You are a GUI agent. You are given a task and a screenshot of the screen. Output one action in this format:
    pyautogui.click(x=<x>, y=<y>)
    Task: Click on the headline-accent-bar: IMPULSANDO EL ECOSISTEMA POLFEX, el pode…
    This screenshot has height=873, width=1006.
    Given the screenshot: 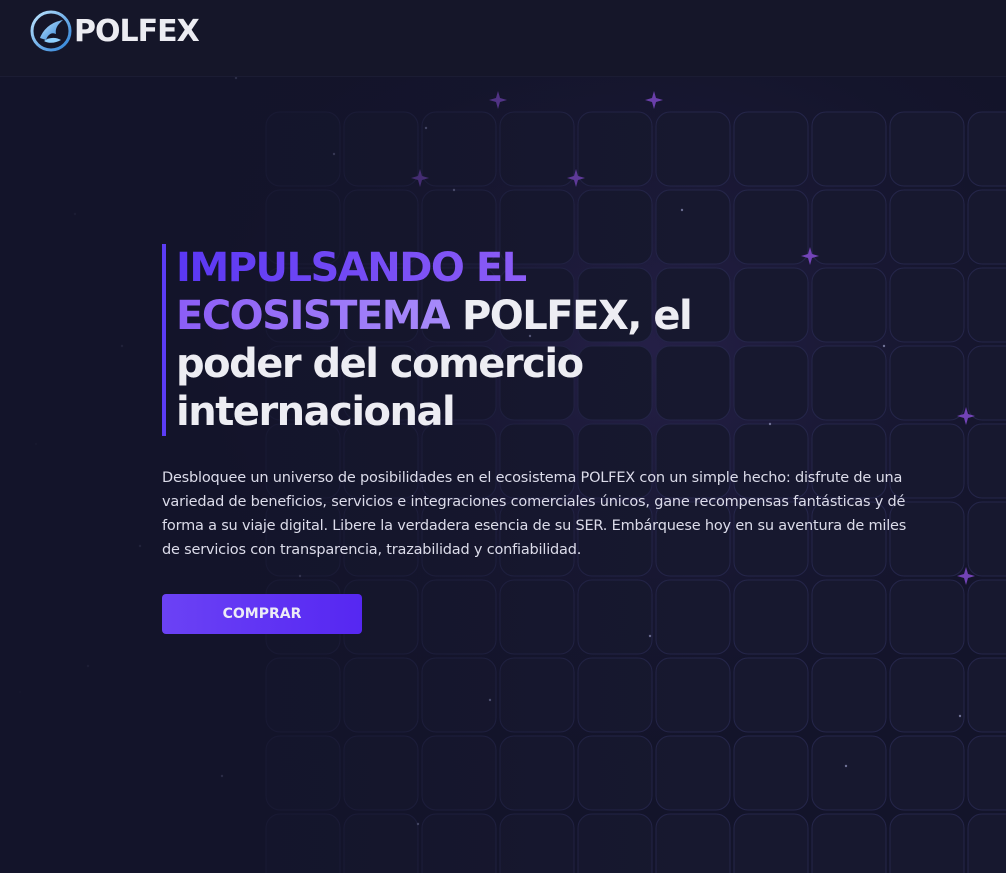 What is the action you would take?
    pyautogui.click(x=469, y=340)
    